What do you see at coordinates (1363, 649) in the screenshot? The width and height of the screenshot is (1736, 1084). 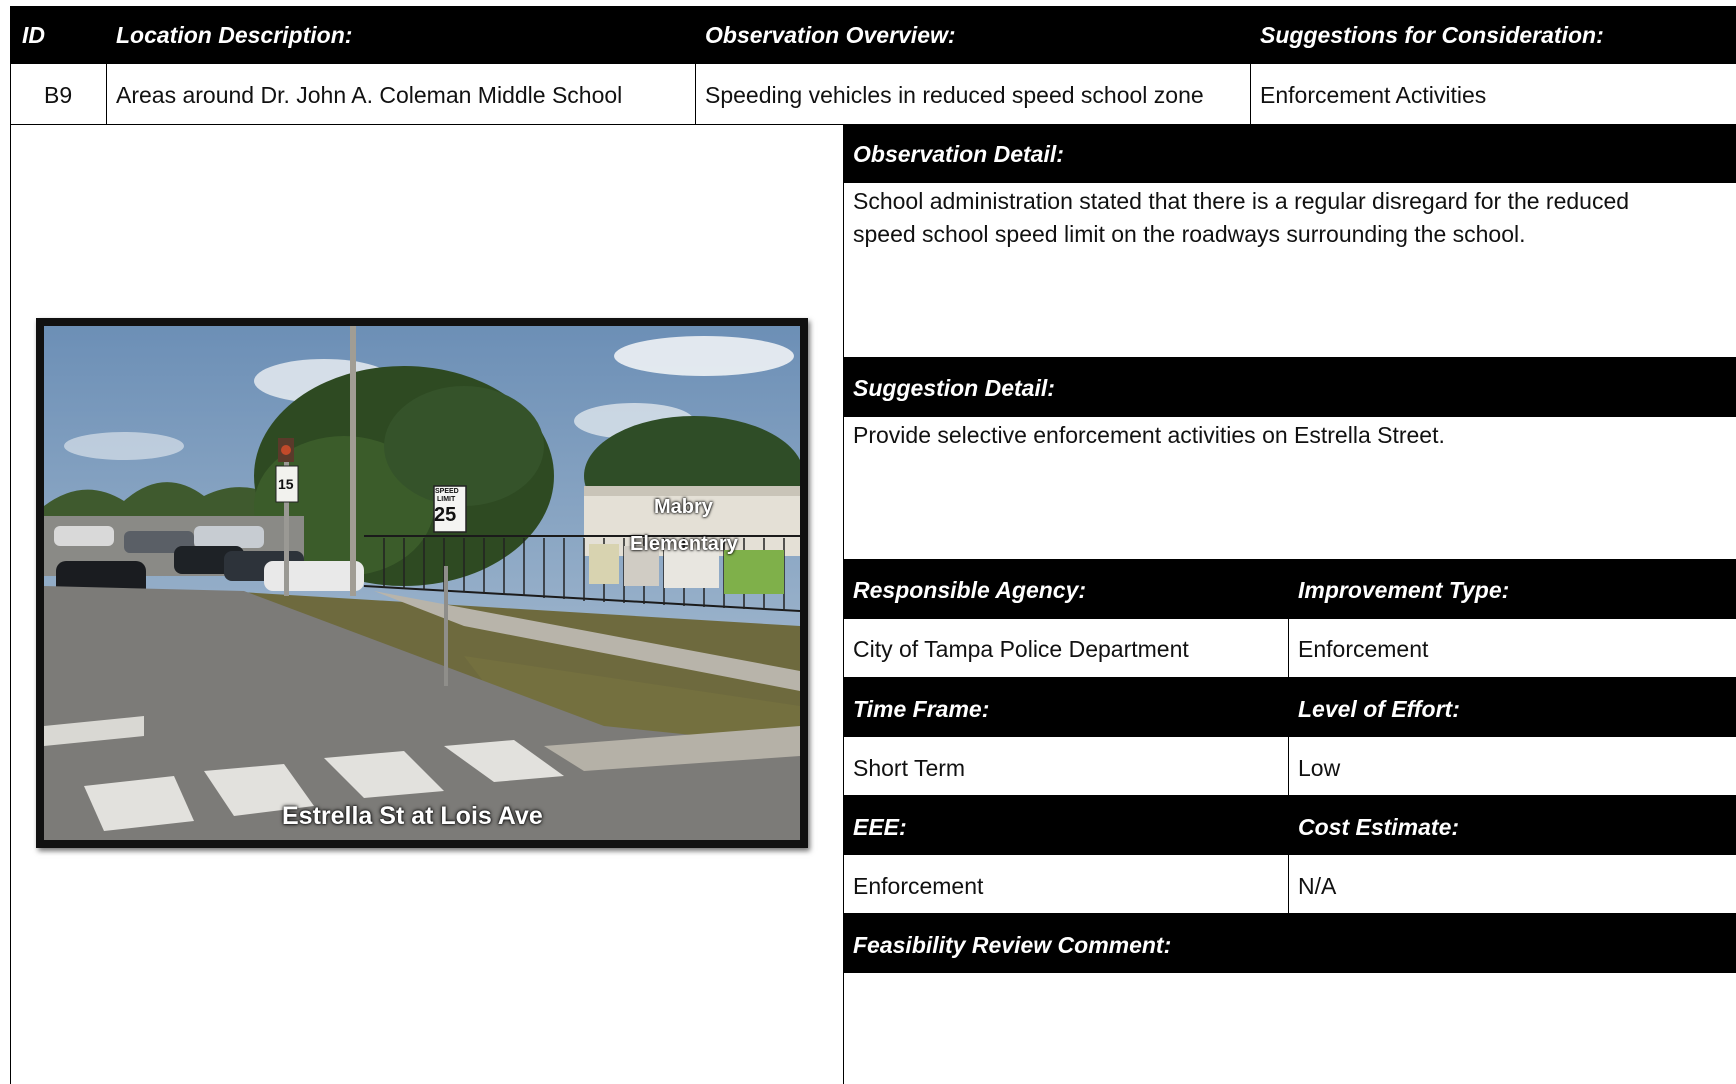 I see `improvement-type-value: Enforcement` at bounding box center [1363, 649].